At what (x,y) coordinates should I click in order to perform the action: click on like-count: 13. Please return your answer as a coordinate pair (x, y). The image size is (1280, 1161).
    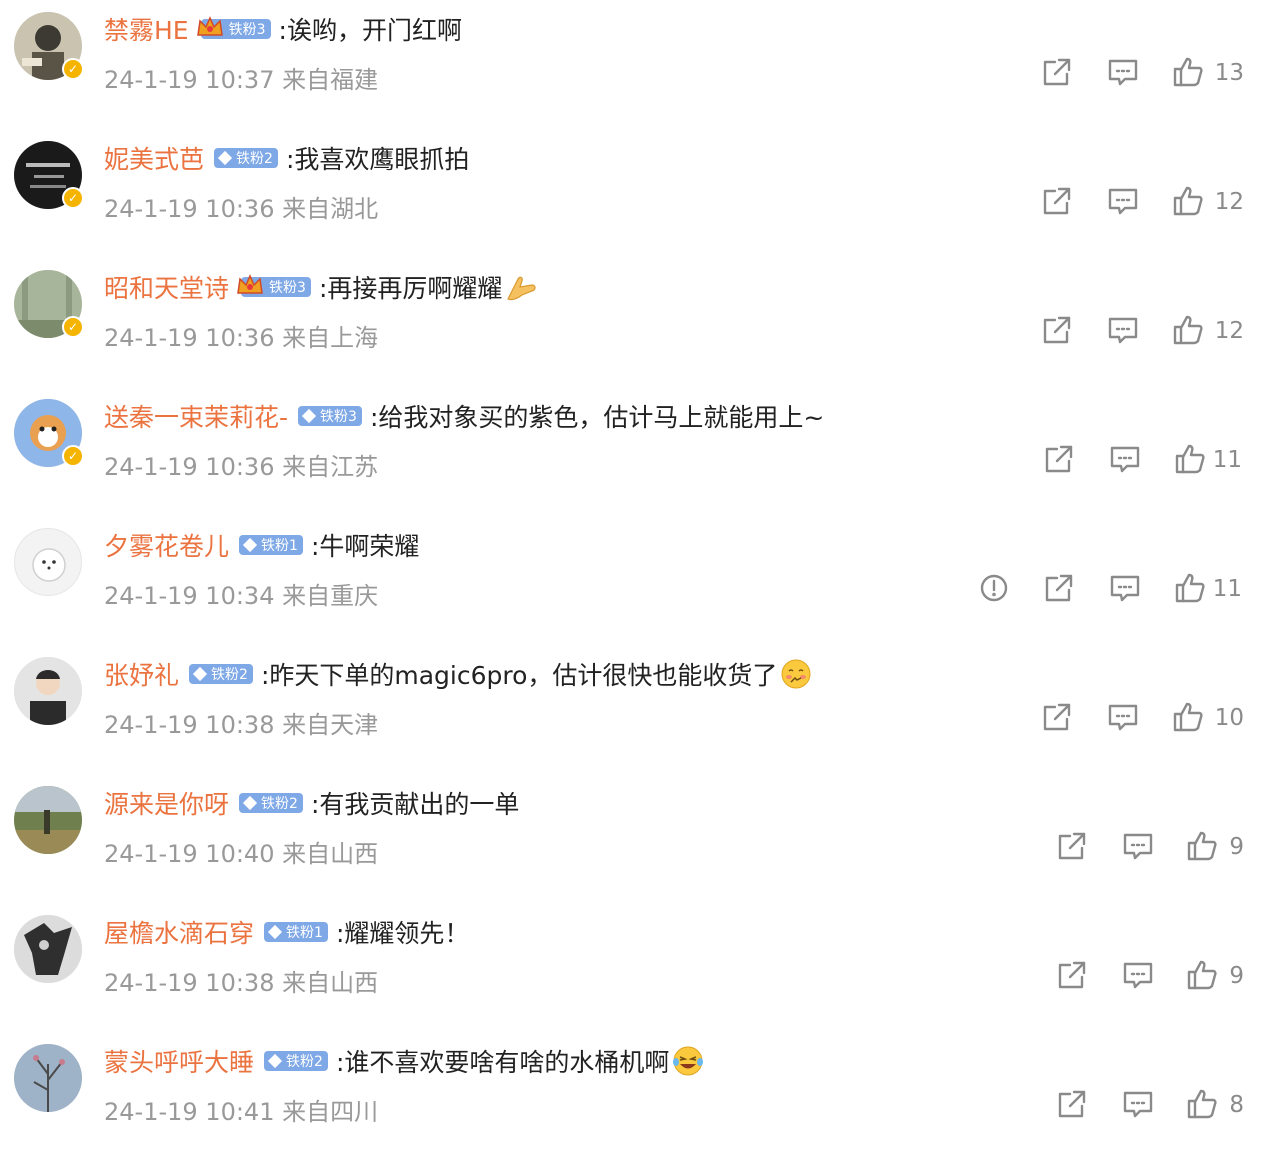
    Looking at the image, I should click on (1229, 73).